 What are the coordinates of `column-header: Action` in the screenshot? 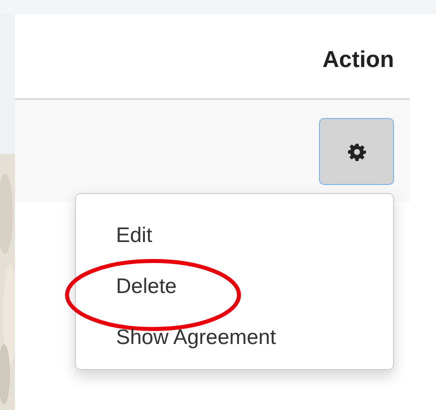 It's located at (358, 59).